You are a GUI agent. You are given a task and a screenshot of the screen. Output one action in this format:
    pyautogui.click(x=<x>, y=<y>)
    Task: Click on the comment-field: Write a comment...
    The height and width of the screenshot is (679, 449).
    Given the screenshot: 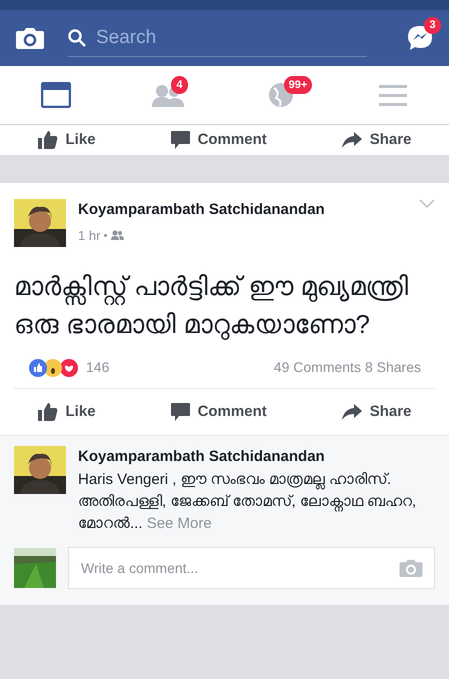 What is the action you would take?
    pyautogui.click(x=251, y=567)
    